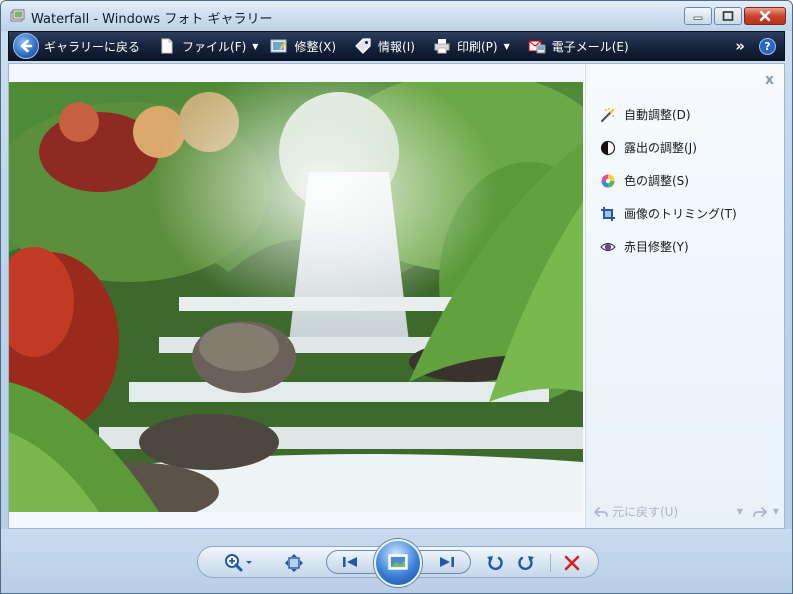 This screenshot has height=594, width=793. Describe the element at coordinates (740, 511) in the screenshot. I see `undo-dropdown-icon: ▼` at that location.